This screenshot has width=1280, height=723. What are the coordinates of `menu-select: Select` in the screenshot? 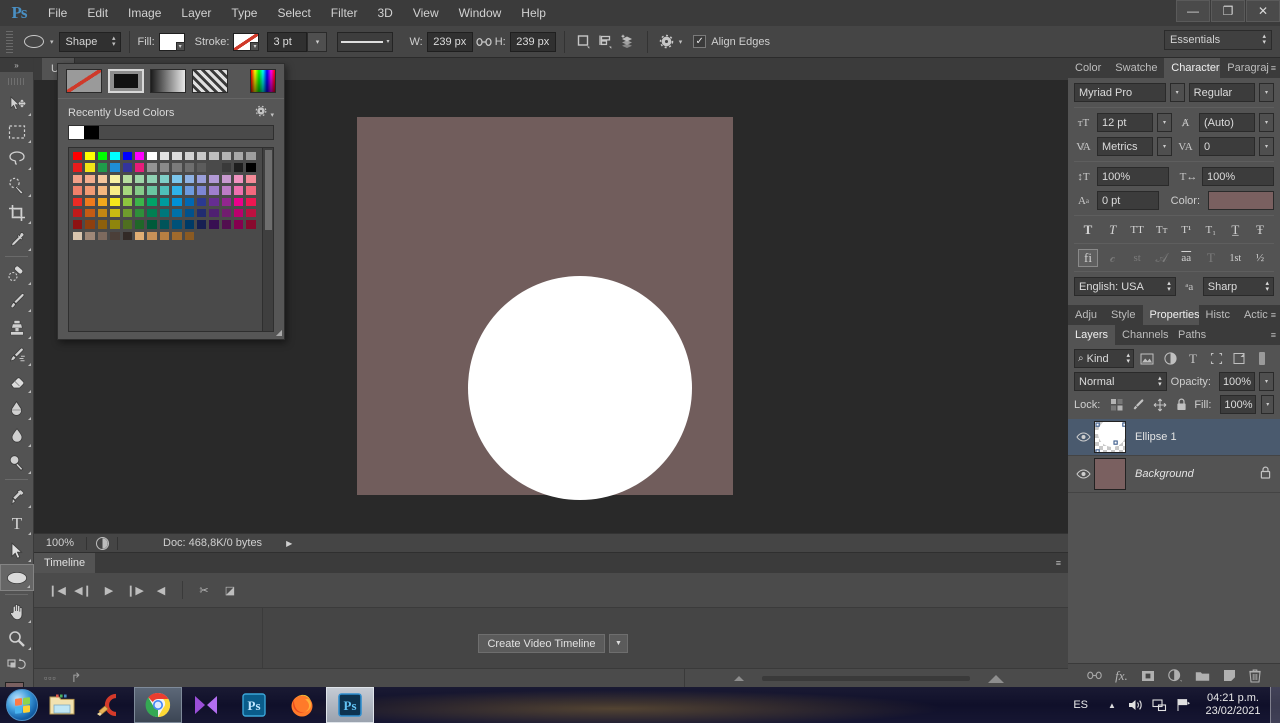 It's located at (293, 13).